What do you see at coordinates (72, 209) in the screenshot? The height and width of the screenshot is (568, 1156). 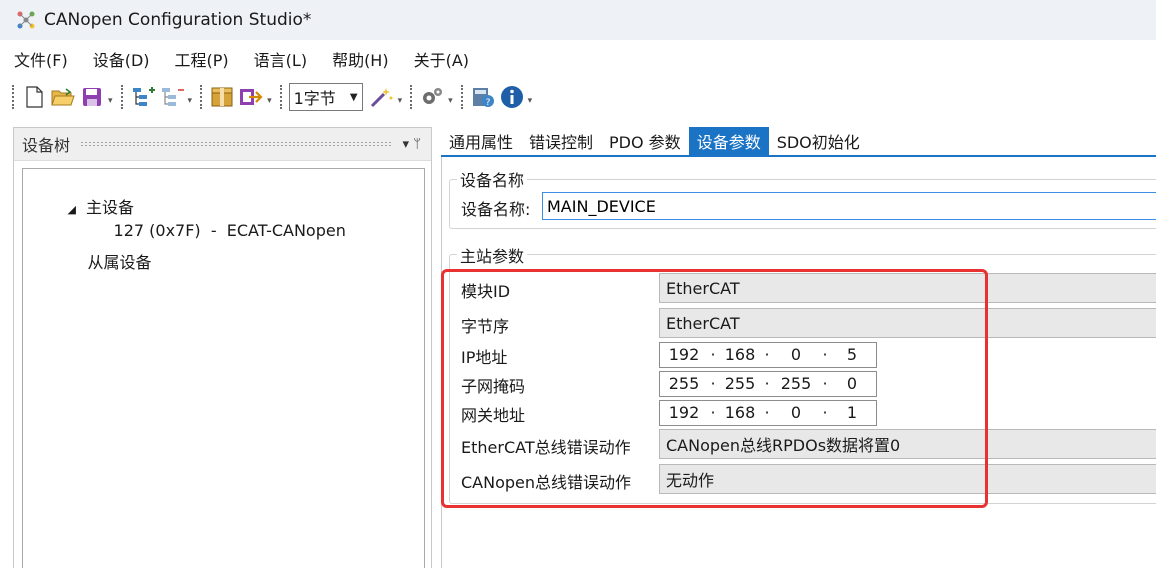 I see `collapse-icon: ◢` at bounding box center [72, 209].